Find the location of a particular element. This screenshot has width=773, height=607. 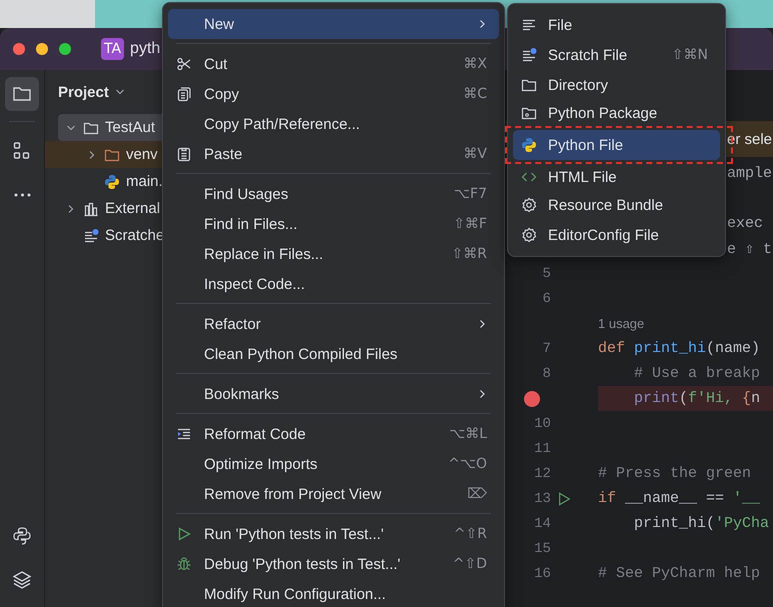

line-number: 6 is located at coordinates (546, 298).